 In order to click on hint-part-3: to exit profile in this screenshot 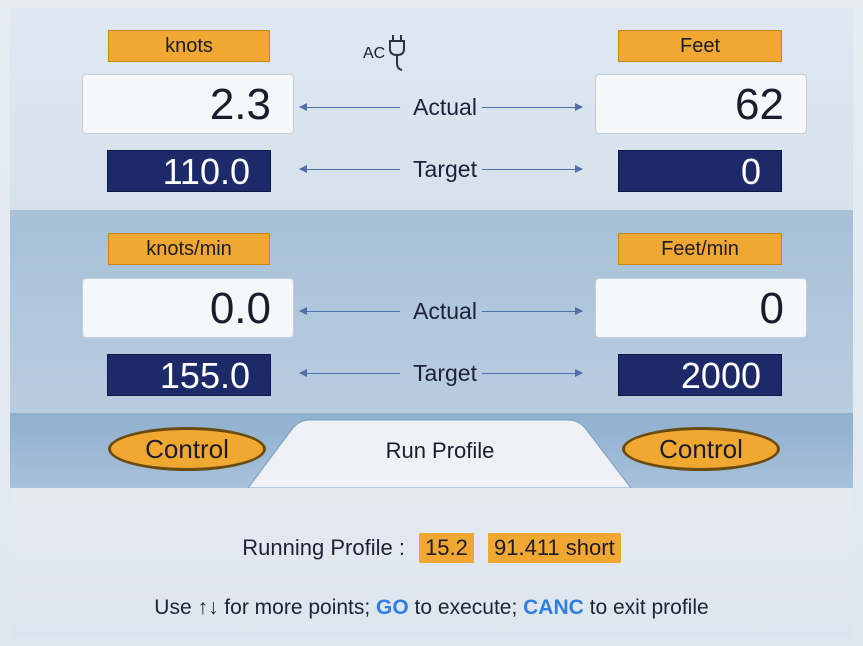, I will do `click(646, 607)`.